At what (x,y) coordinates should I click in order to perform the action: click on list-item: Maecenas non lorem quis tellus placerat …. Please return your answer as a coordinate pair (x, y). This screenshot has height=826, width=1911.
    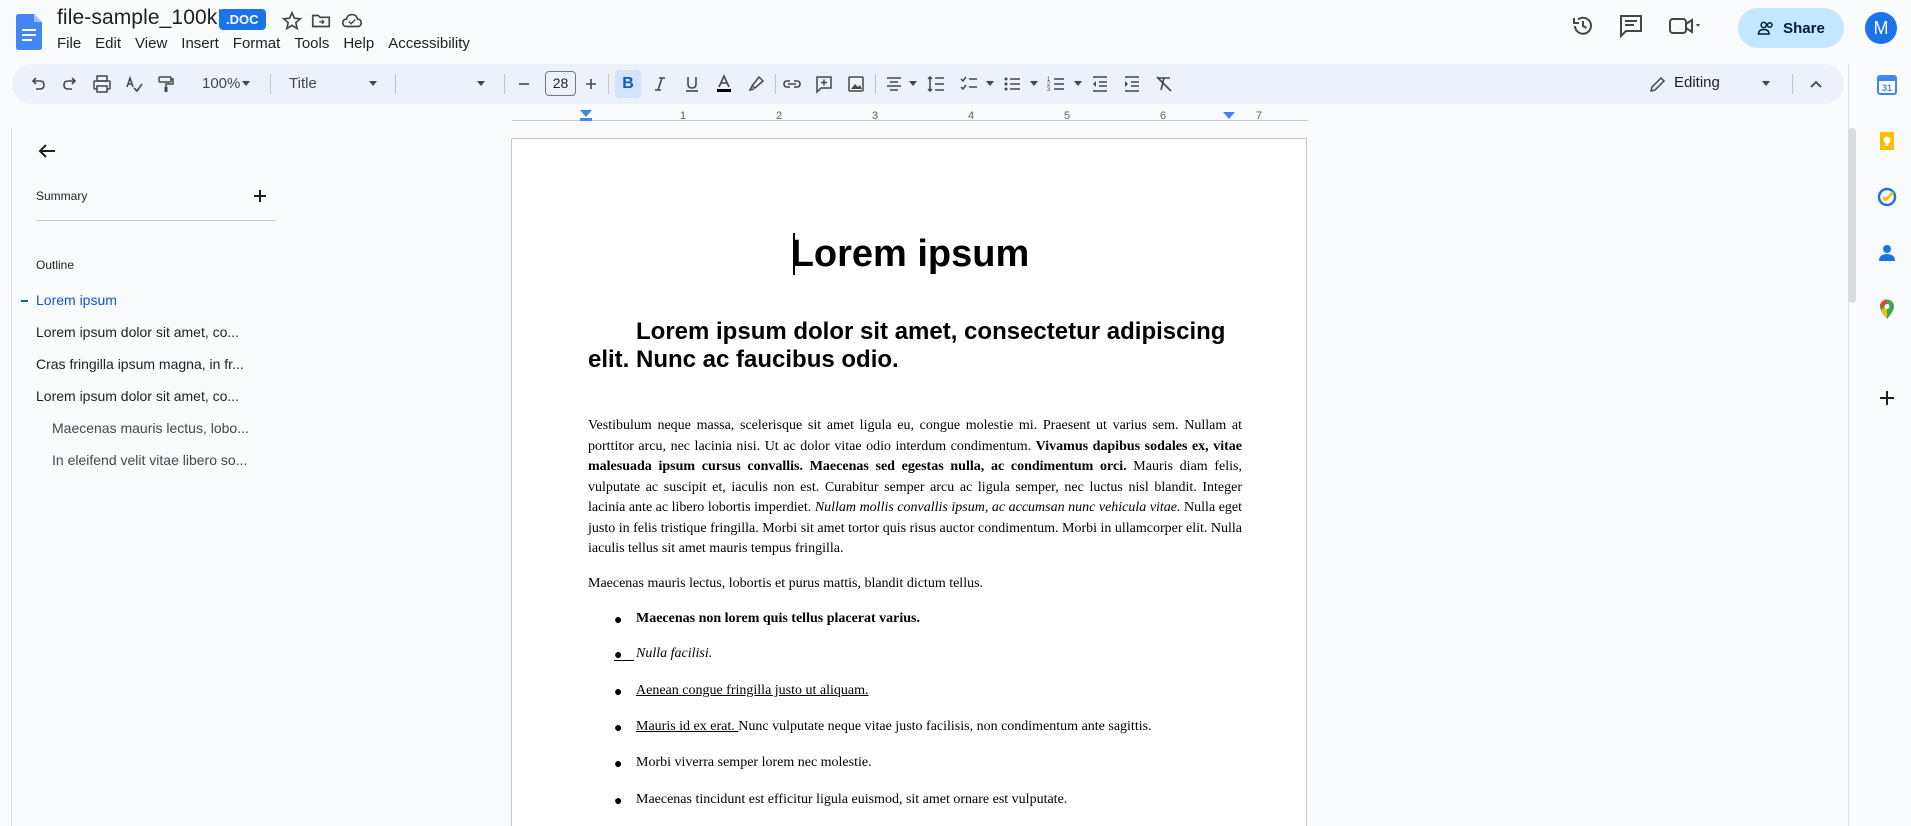
    Looking at the image, I should click on (778, 619).